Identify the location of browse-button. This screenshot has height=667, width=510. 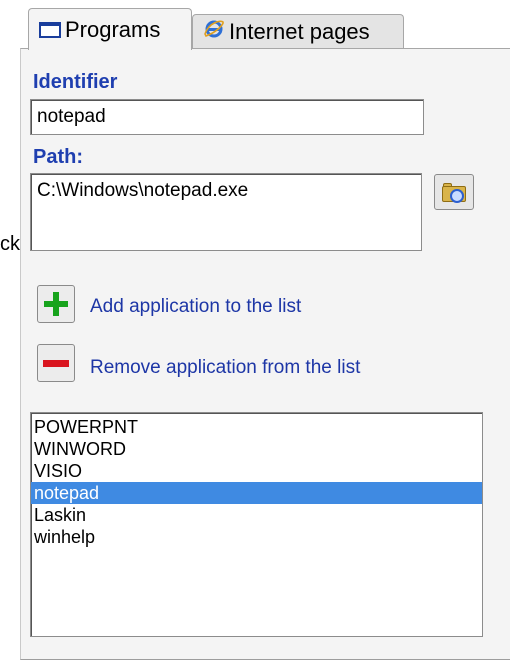
(454, 192).